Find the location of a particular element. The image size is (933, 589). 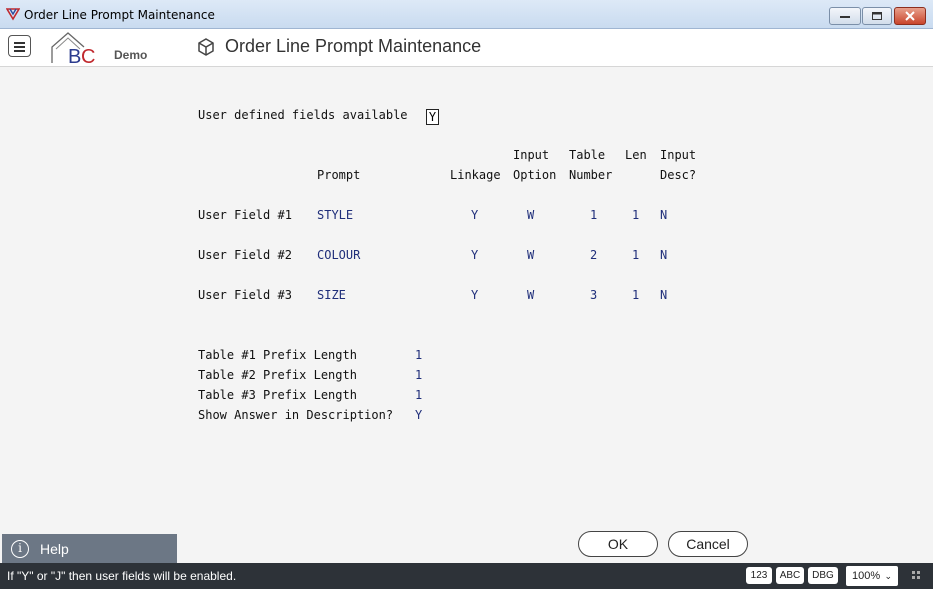

cube-icon is located at coordinates (206, 47).